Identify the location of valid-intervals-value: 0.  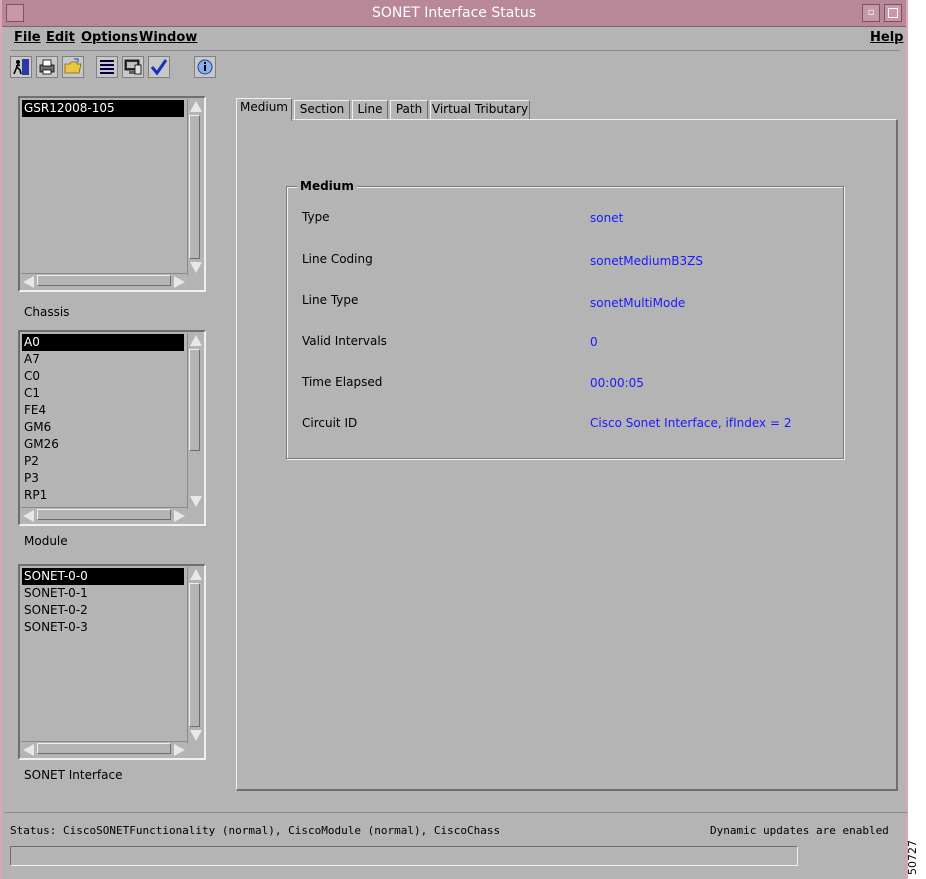
(594, 342).